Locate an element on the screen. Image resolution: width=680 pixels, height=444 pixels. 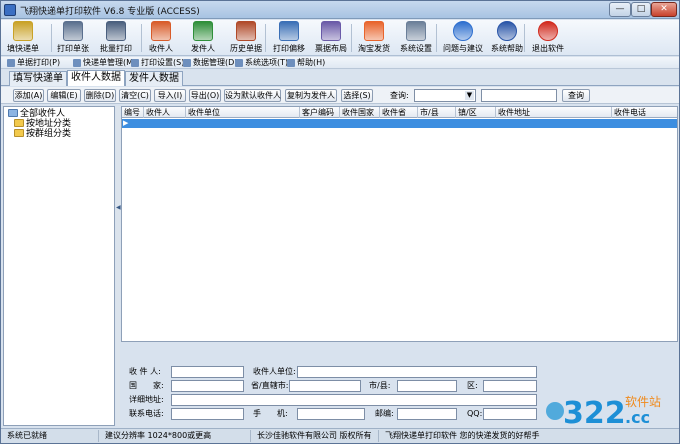
minimize-button: — is located at coordinates (620, 9).